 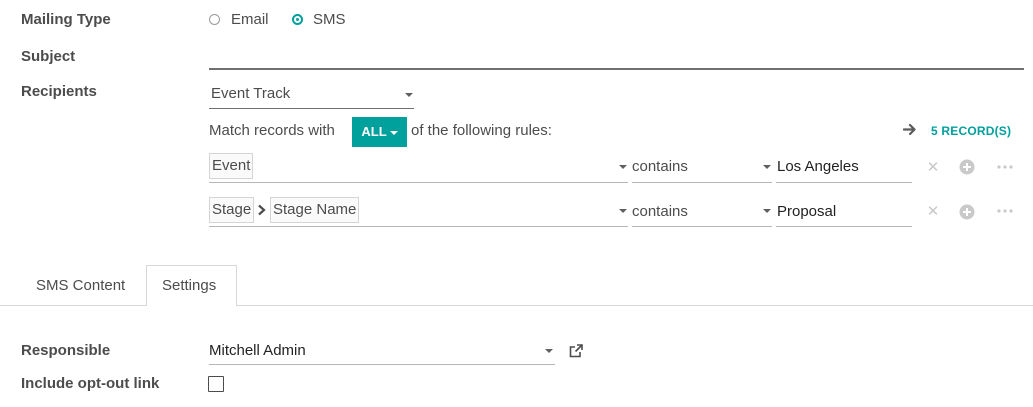 I want to click on match-mode-label: ALL, so click(x=374, y=131).